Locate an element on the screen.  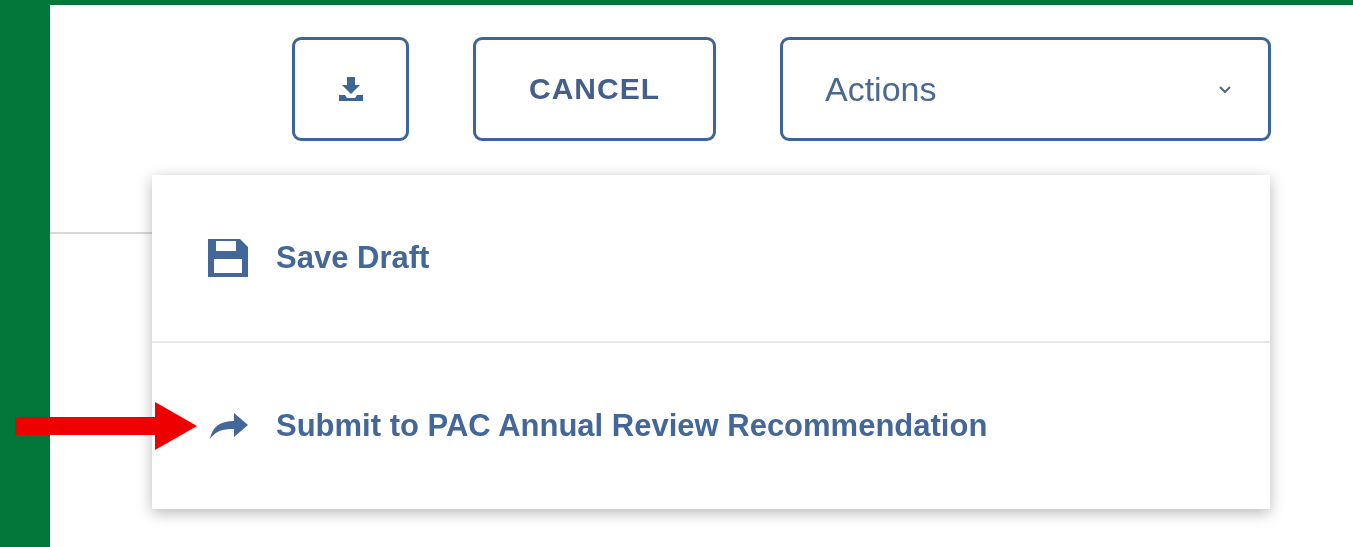
save-icon is located at coordinates (228, 258).